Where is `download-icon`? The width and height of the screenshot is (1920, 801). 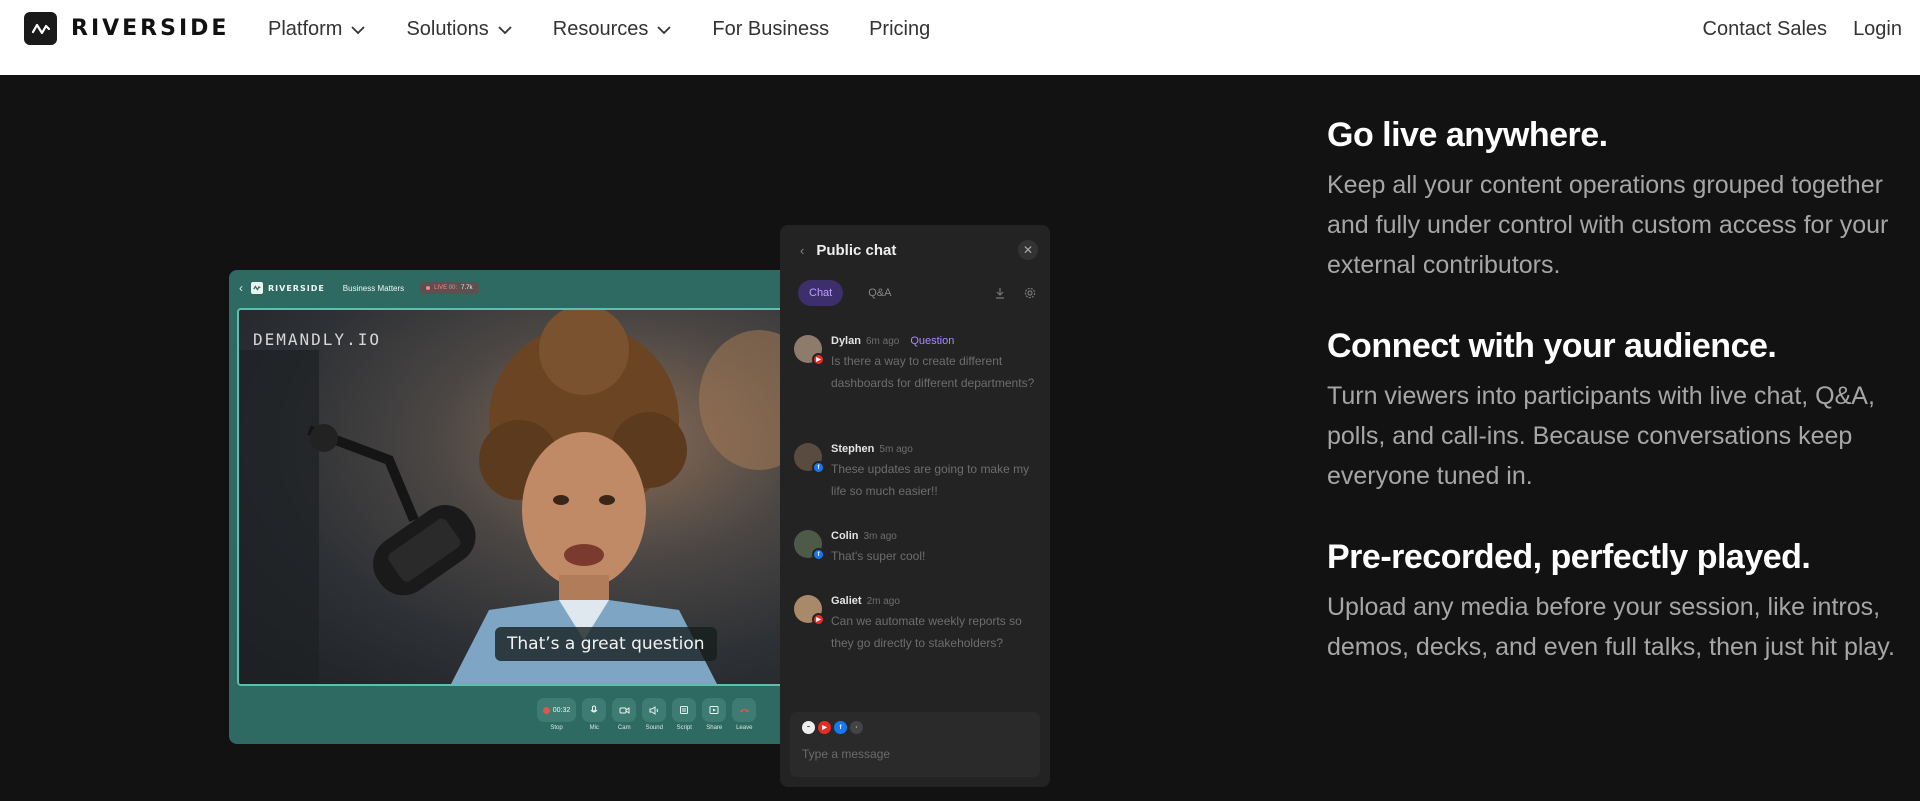
download-icon is located at coordinates (1000, 293).